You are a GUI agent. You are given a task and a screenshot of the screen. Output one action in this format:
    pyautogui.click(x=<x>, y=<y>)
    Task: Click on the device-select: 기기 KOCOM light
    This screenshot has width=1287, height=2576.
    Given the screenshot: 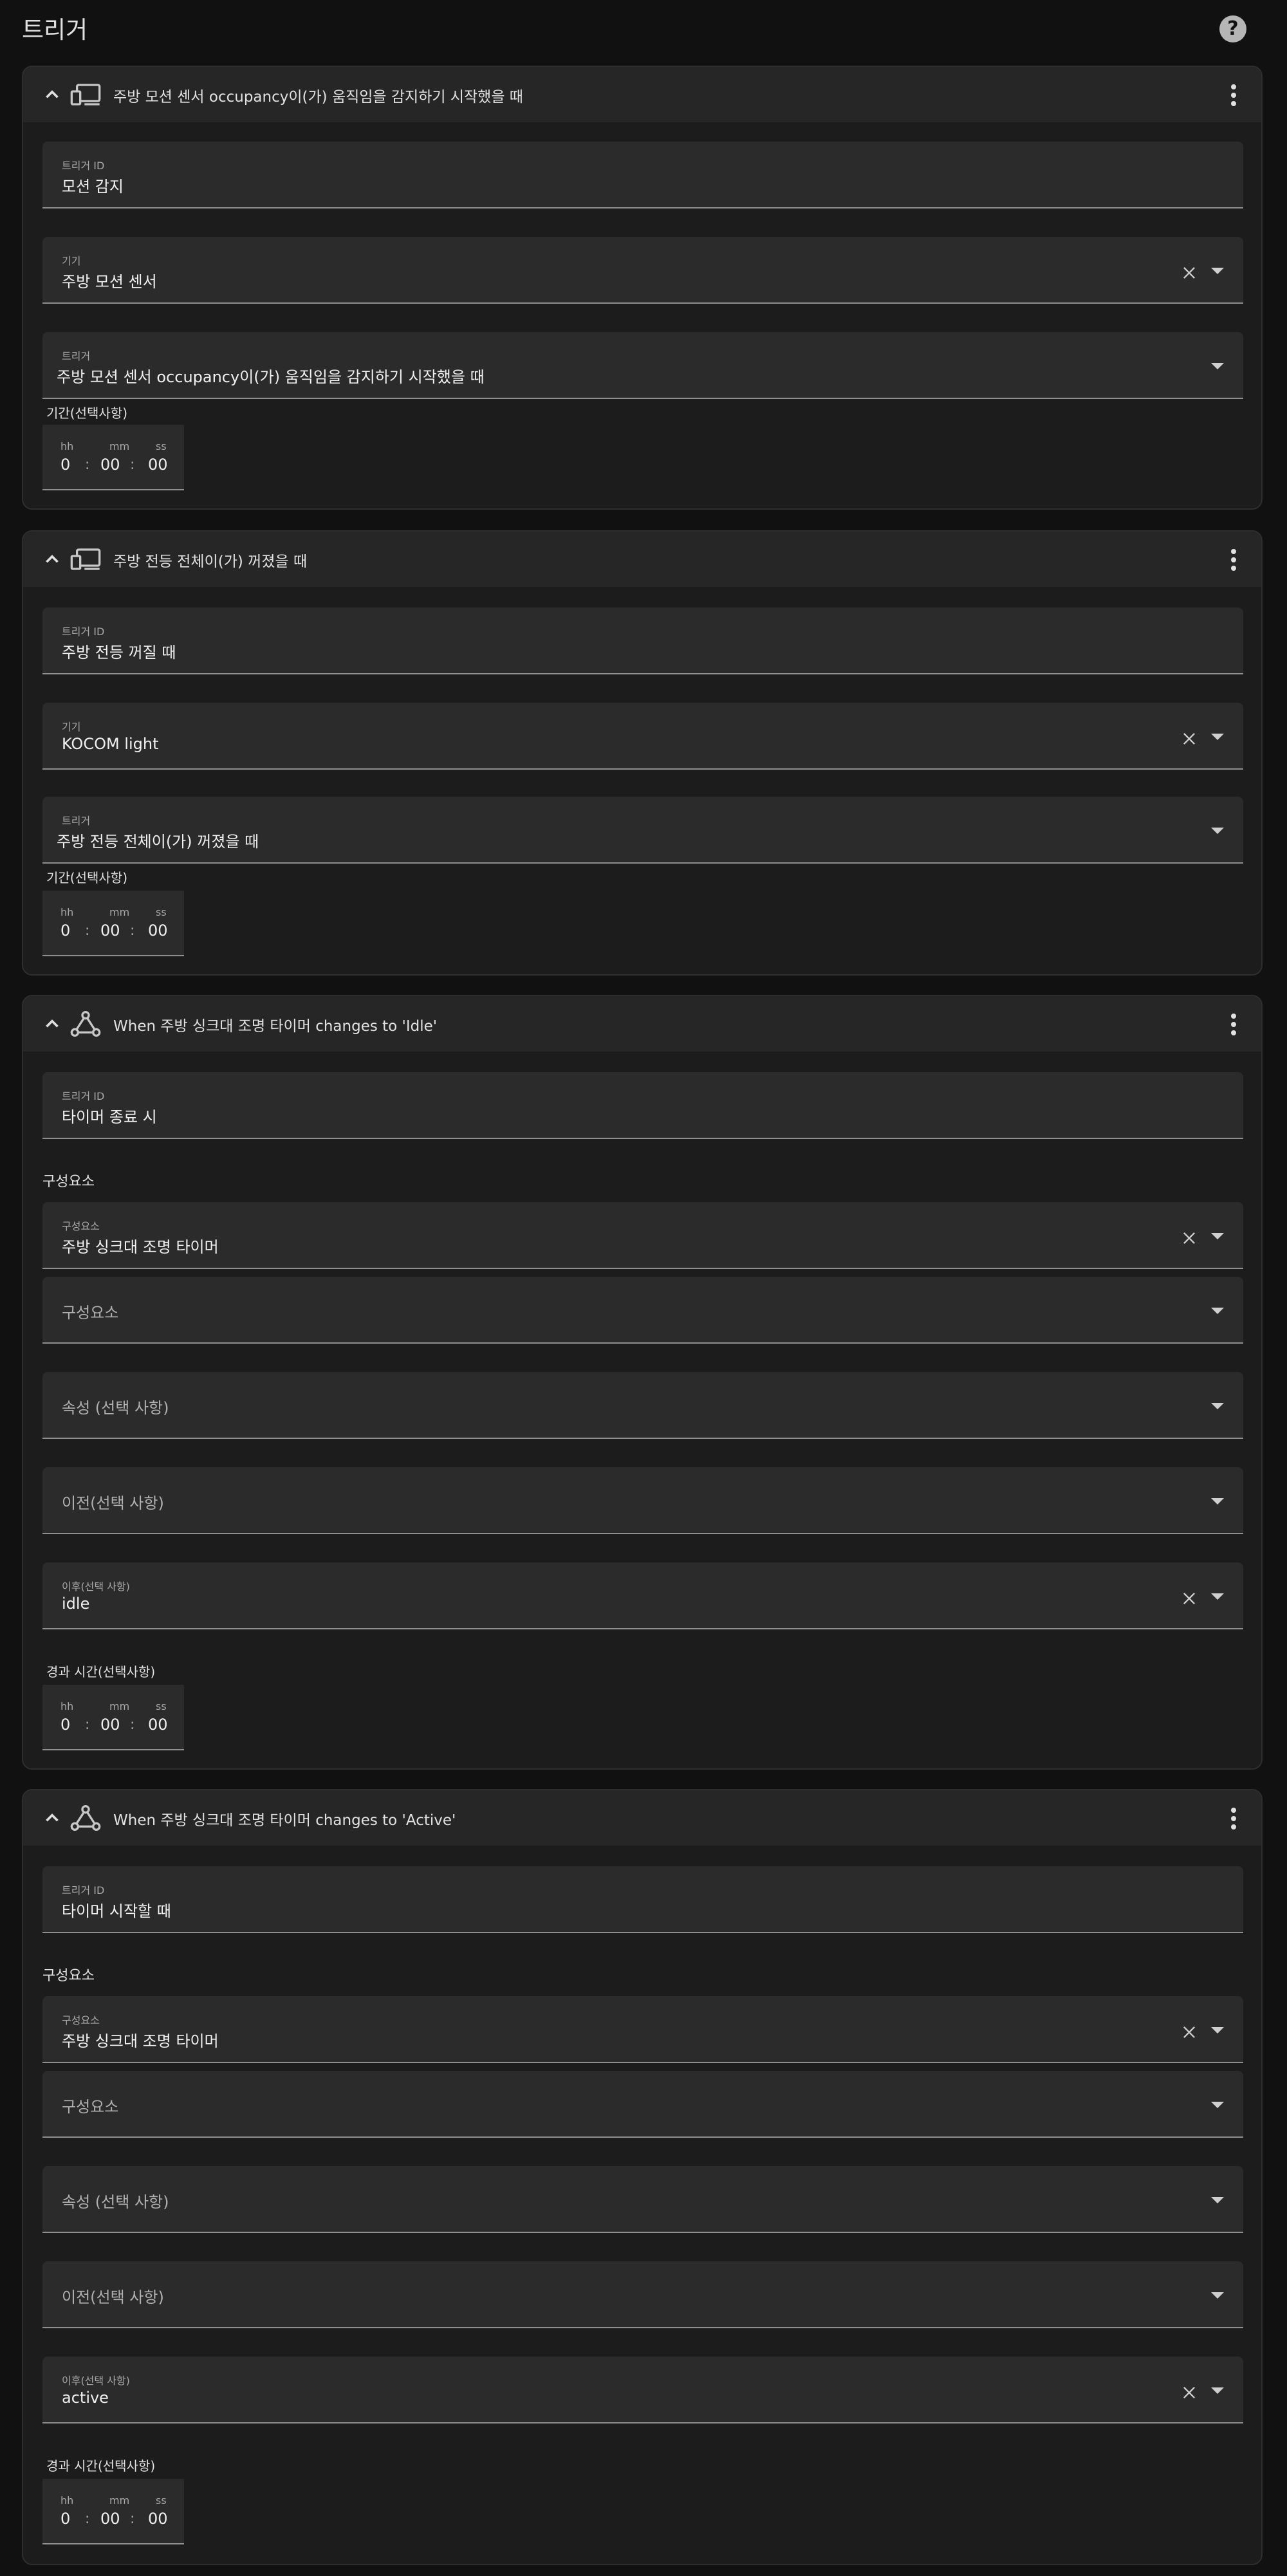 What is the action you would take?
    pyautogui.click(x=642, y=736)
    